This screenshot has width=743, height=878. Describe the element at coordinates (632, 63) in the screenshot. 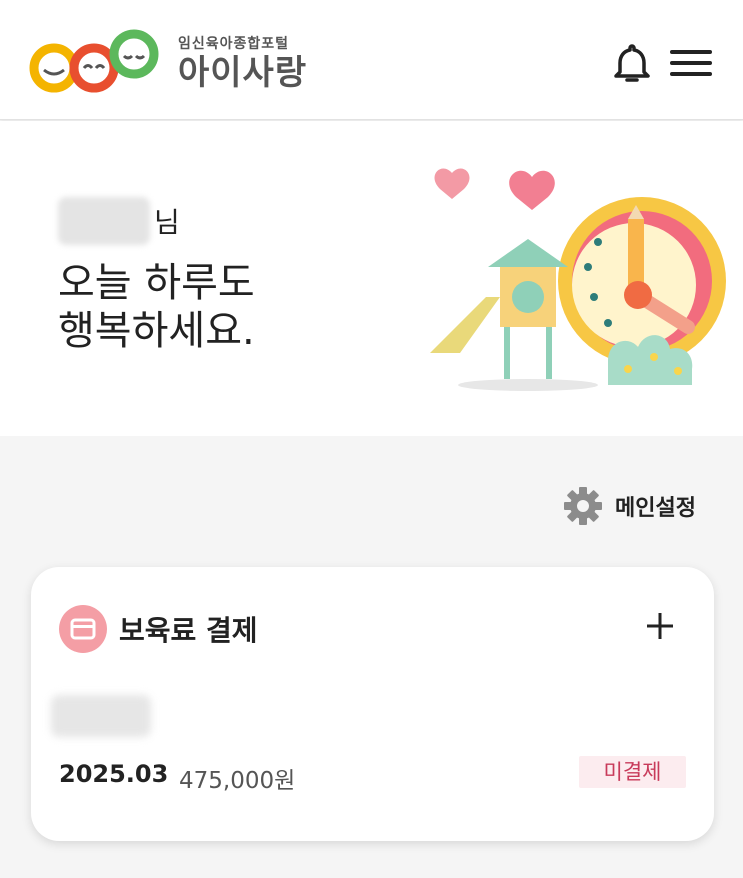

I see `bell-icon` at that location.